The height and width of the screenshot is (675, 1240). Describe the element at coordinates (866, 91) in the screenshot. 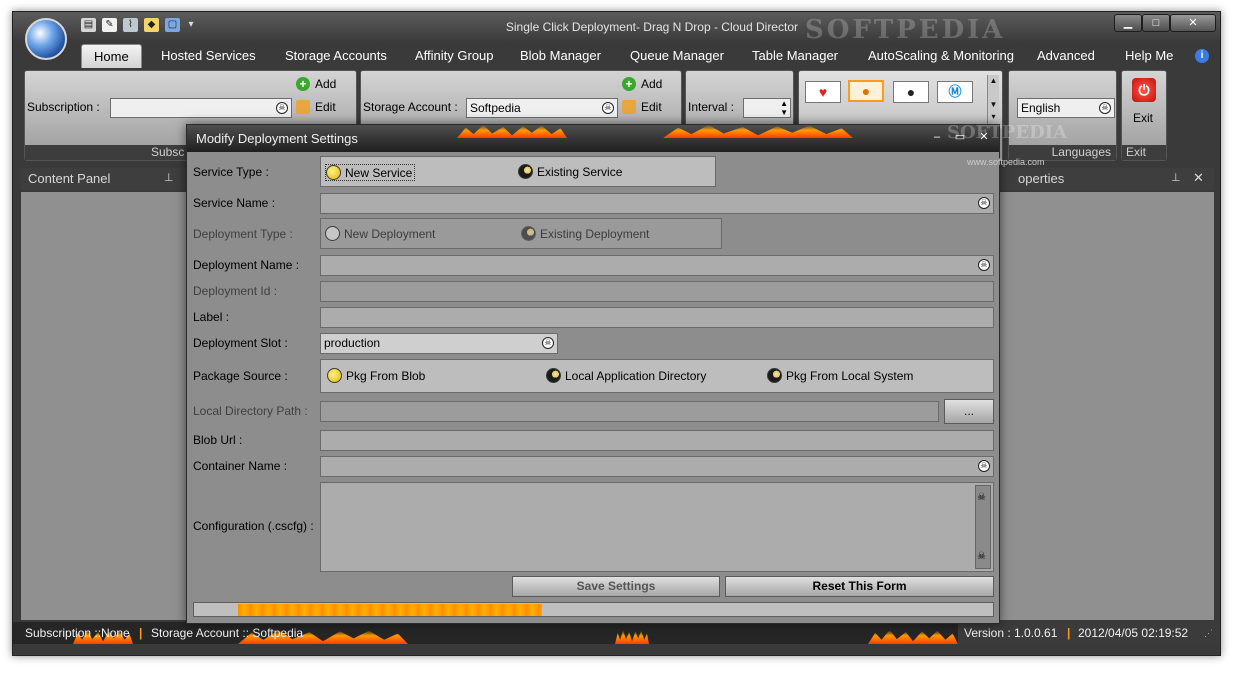

I see `pumpkin-theme-icon: ●` at that location.